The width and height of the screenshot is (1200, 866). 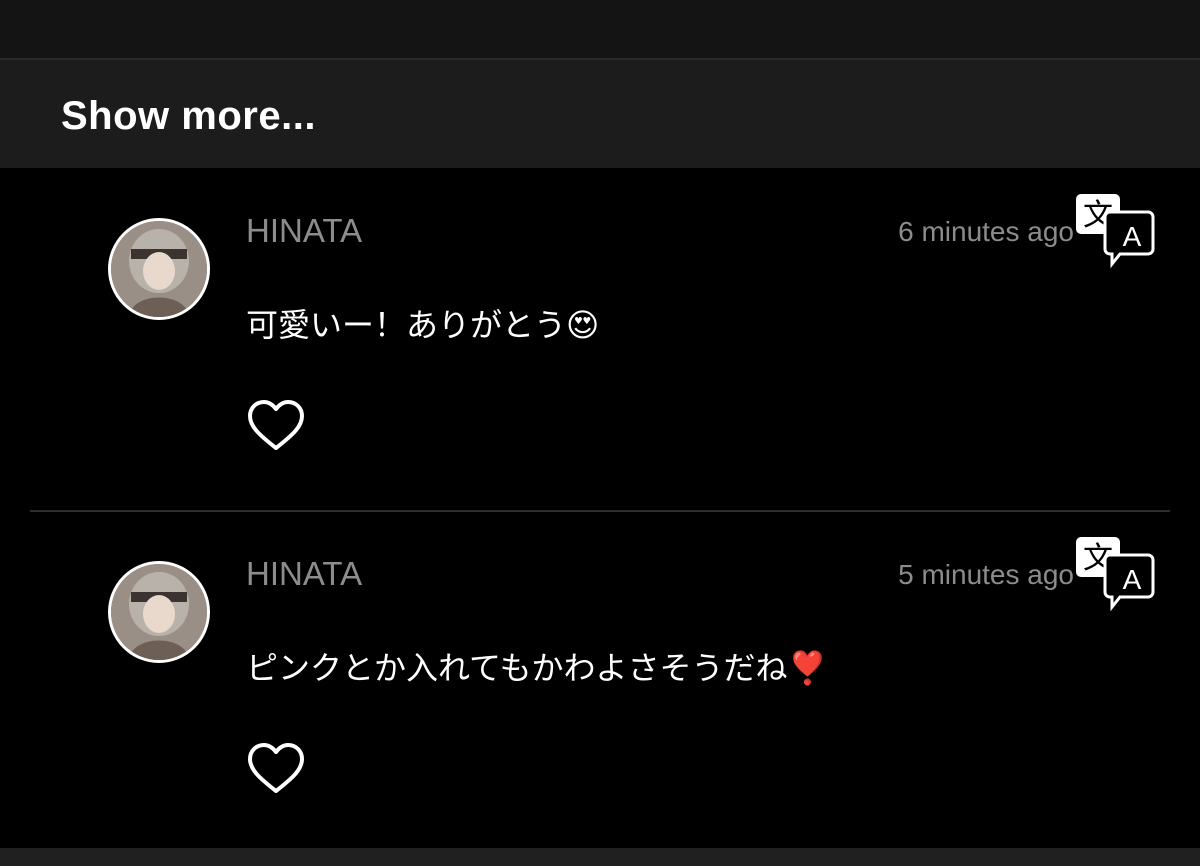 What do you see at coordinates (537, 668) in the screenshot?
I see `comment-text: ピンクとか入れてもかわよさそうだね❣️` at bounding box center [537, 668].